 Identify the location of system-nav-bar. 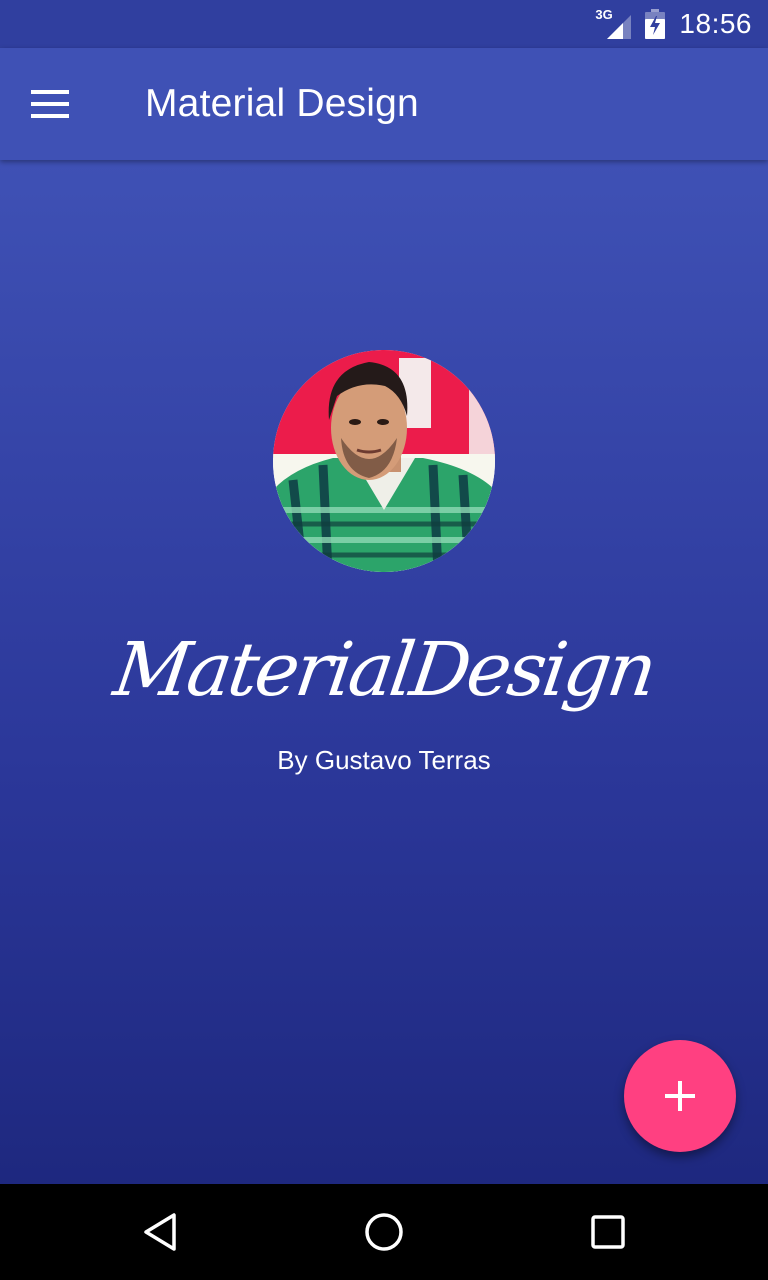
(384, 1232).